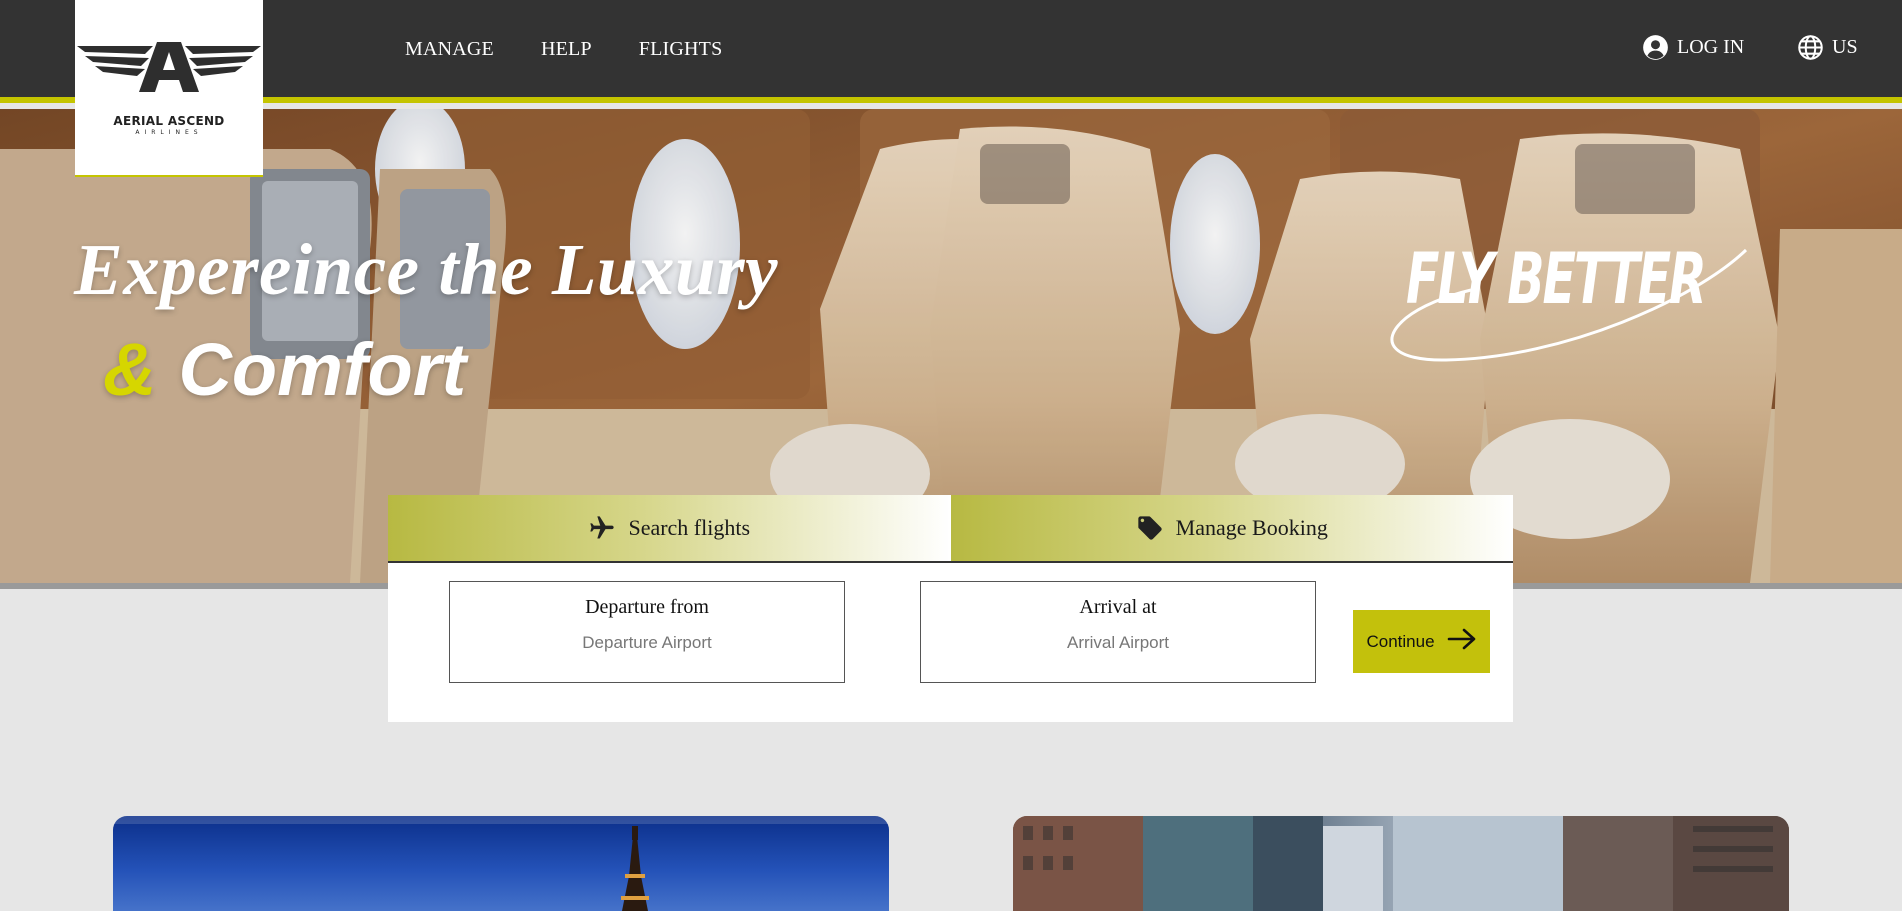 This screenshot has width=1902, height=911. Describe the element at coordinates (426, 269) in the screenshot. I see `hero-headline: Expereince the Luxury` at that location.